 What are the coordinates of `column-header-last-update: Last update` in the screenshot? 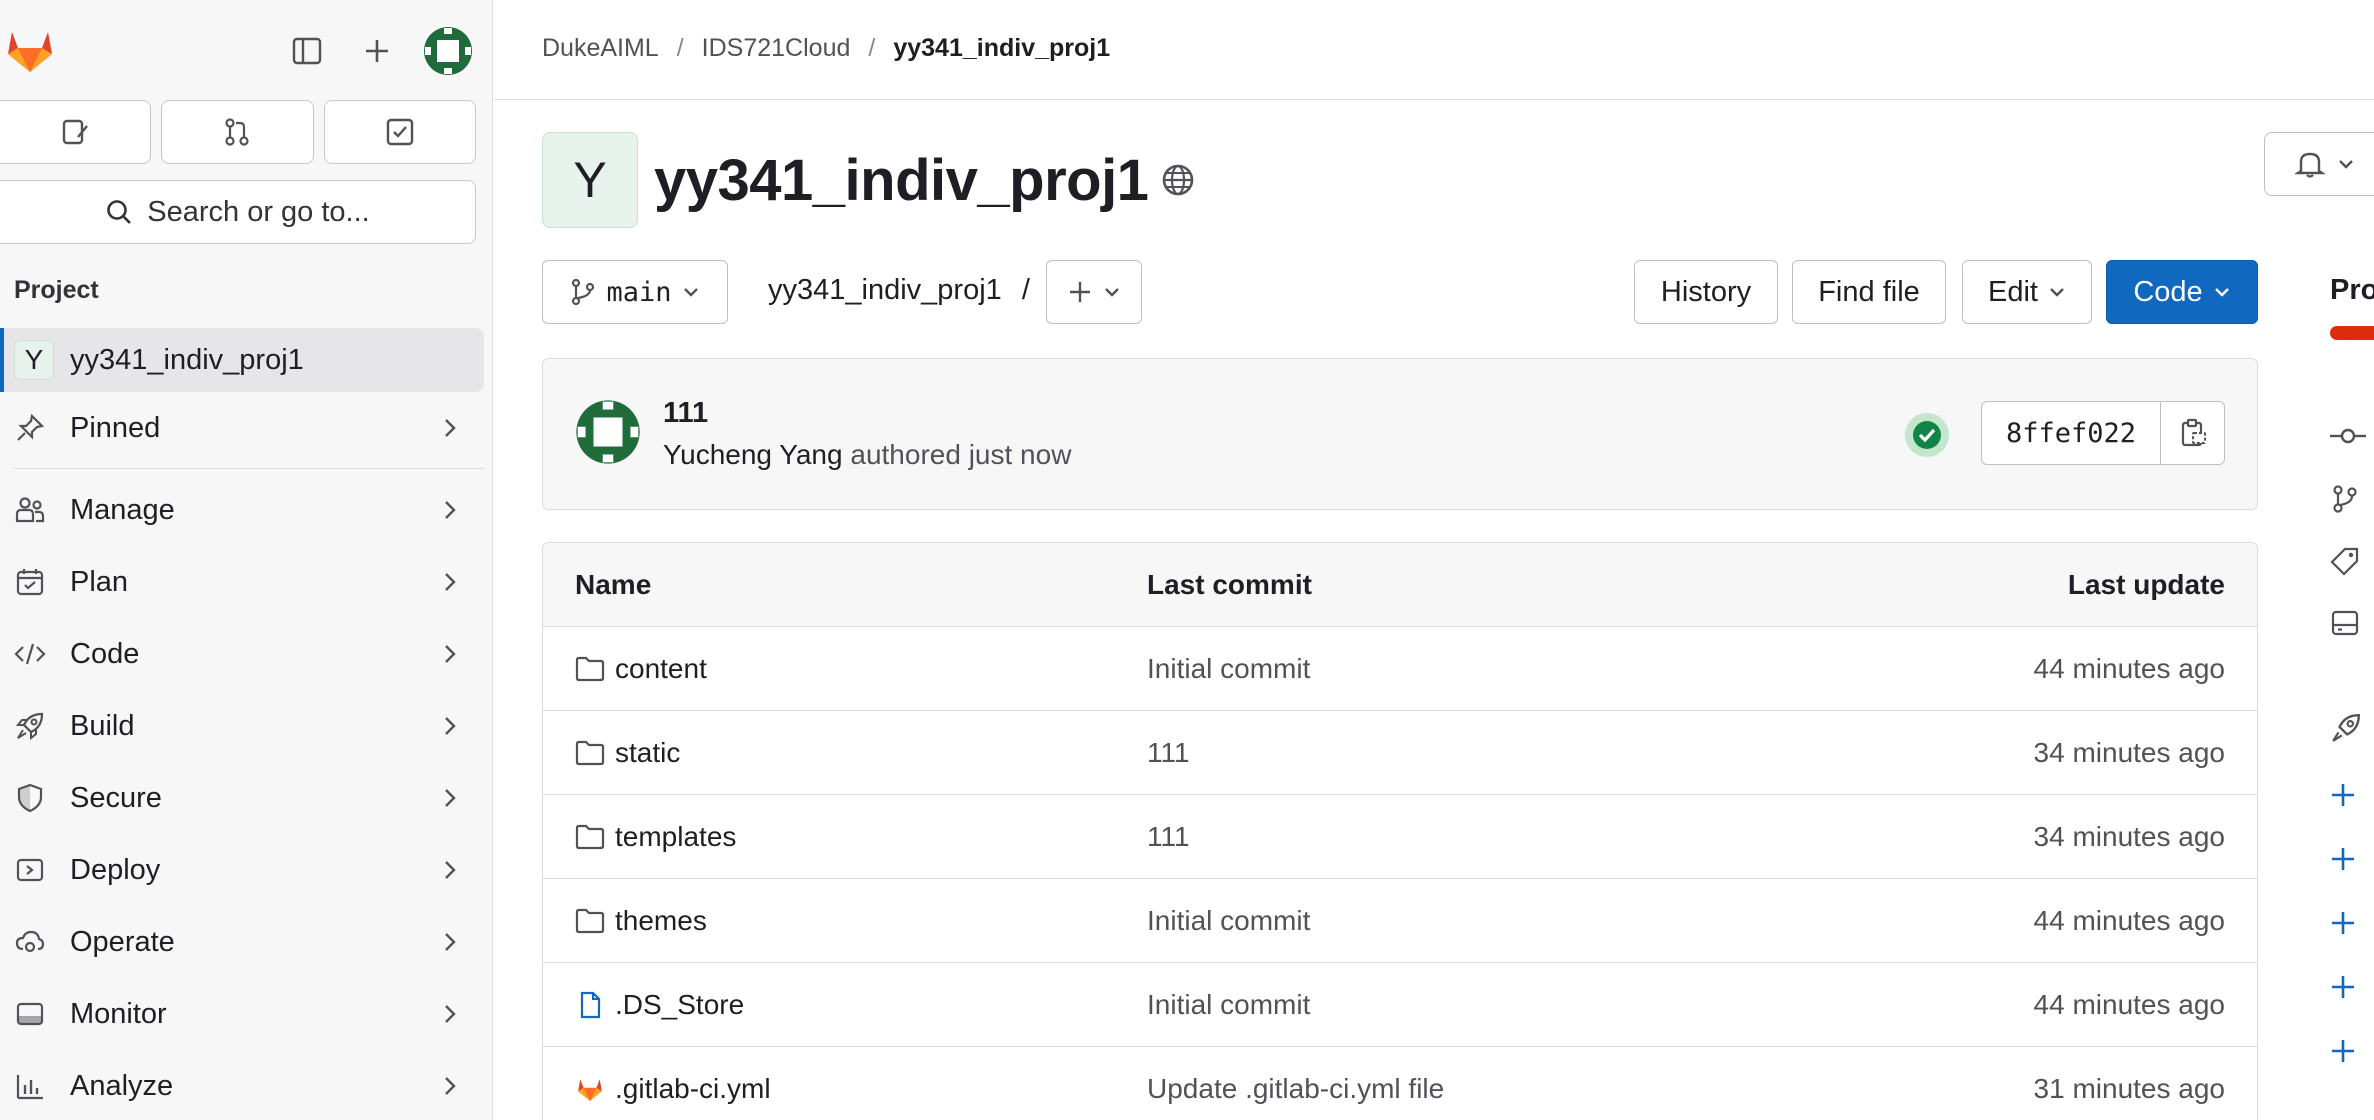 It's located at (2146, 584).